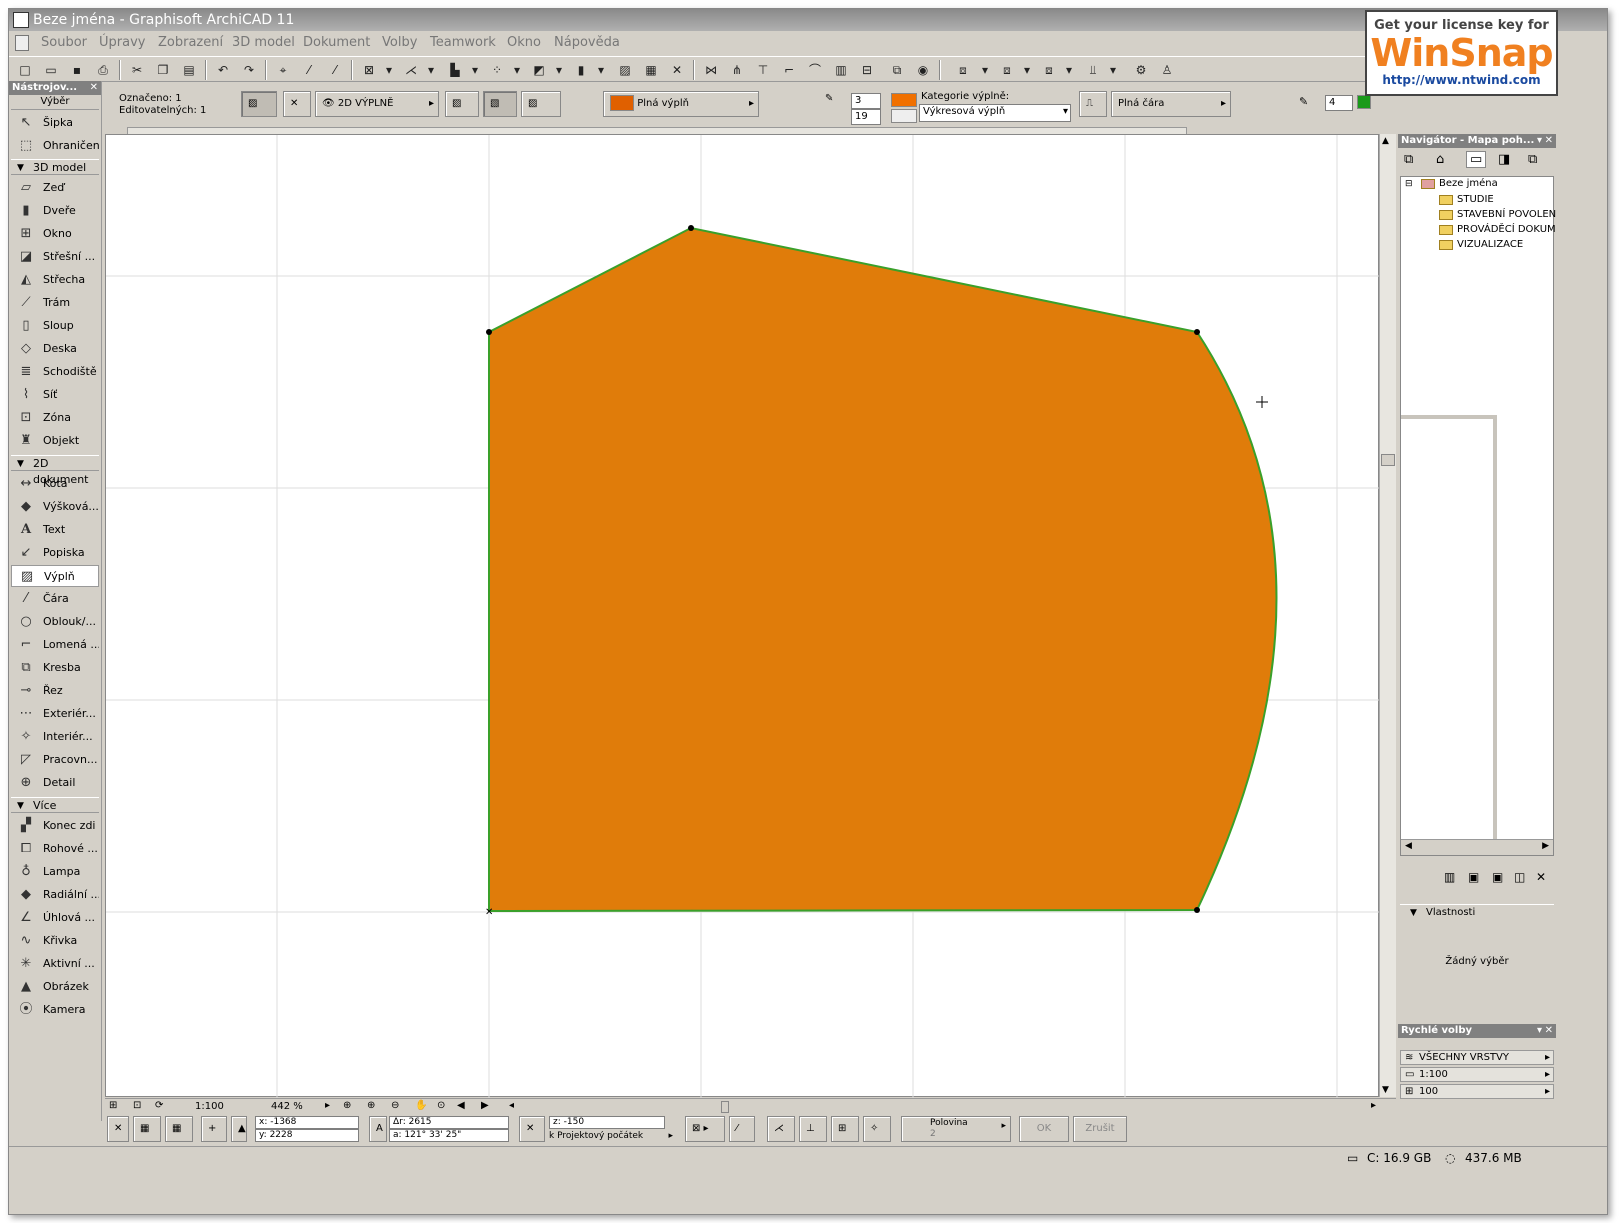 Image resolution: width=1623 pixels, height=1223 pixels. What do you see at coordinates (1545, 846) in the screenshot?
I see `scroll-right-icon: ▶` at bounding box center [1545, 846].